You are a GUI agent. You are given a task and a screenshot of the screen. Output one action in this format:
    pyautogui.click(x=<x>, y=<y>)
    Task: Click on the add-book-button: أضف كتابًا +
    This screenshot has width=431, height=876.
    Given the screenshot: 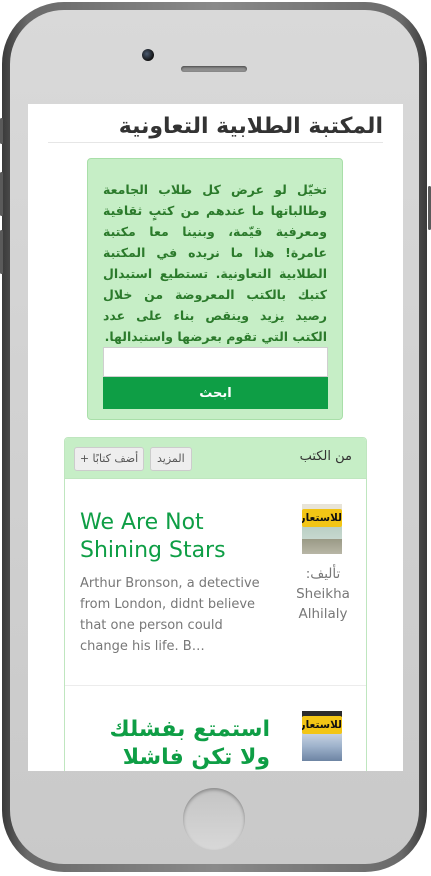 What is the action you would take?
    pyautogui.click(x=109, y=459)
    